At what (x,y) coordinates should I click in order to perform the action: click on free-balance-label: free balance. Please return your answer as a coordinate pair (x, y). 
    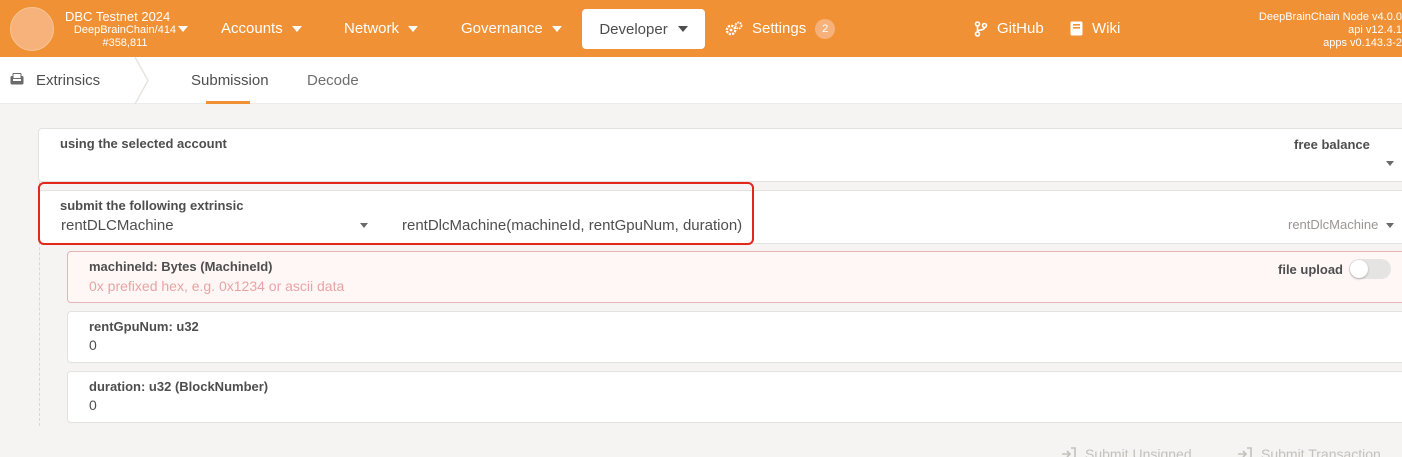
    Looking at the image, I should click on (1332, 144).